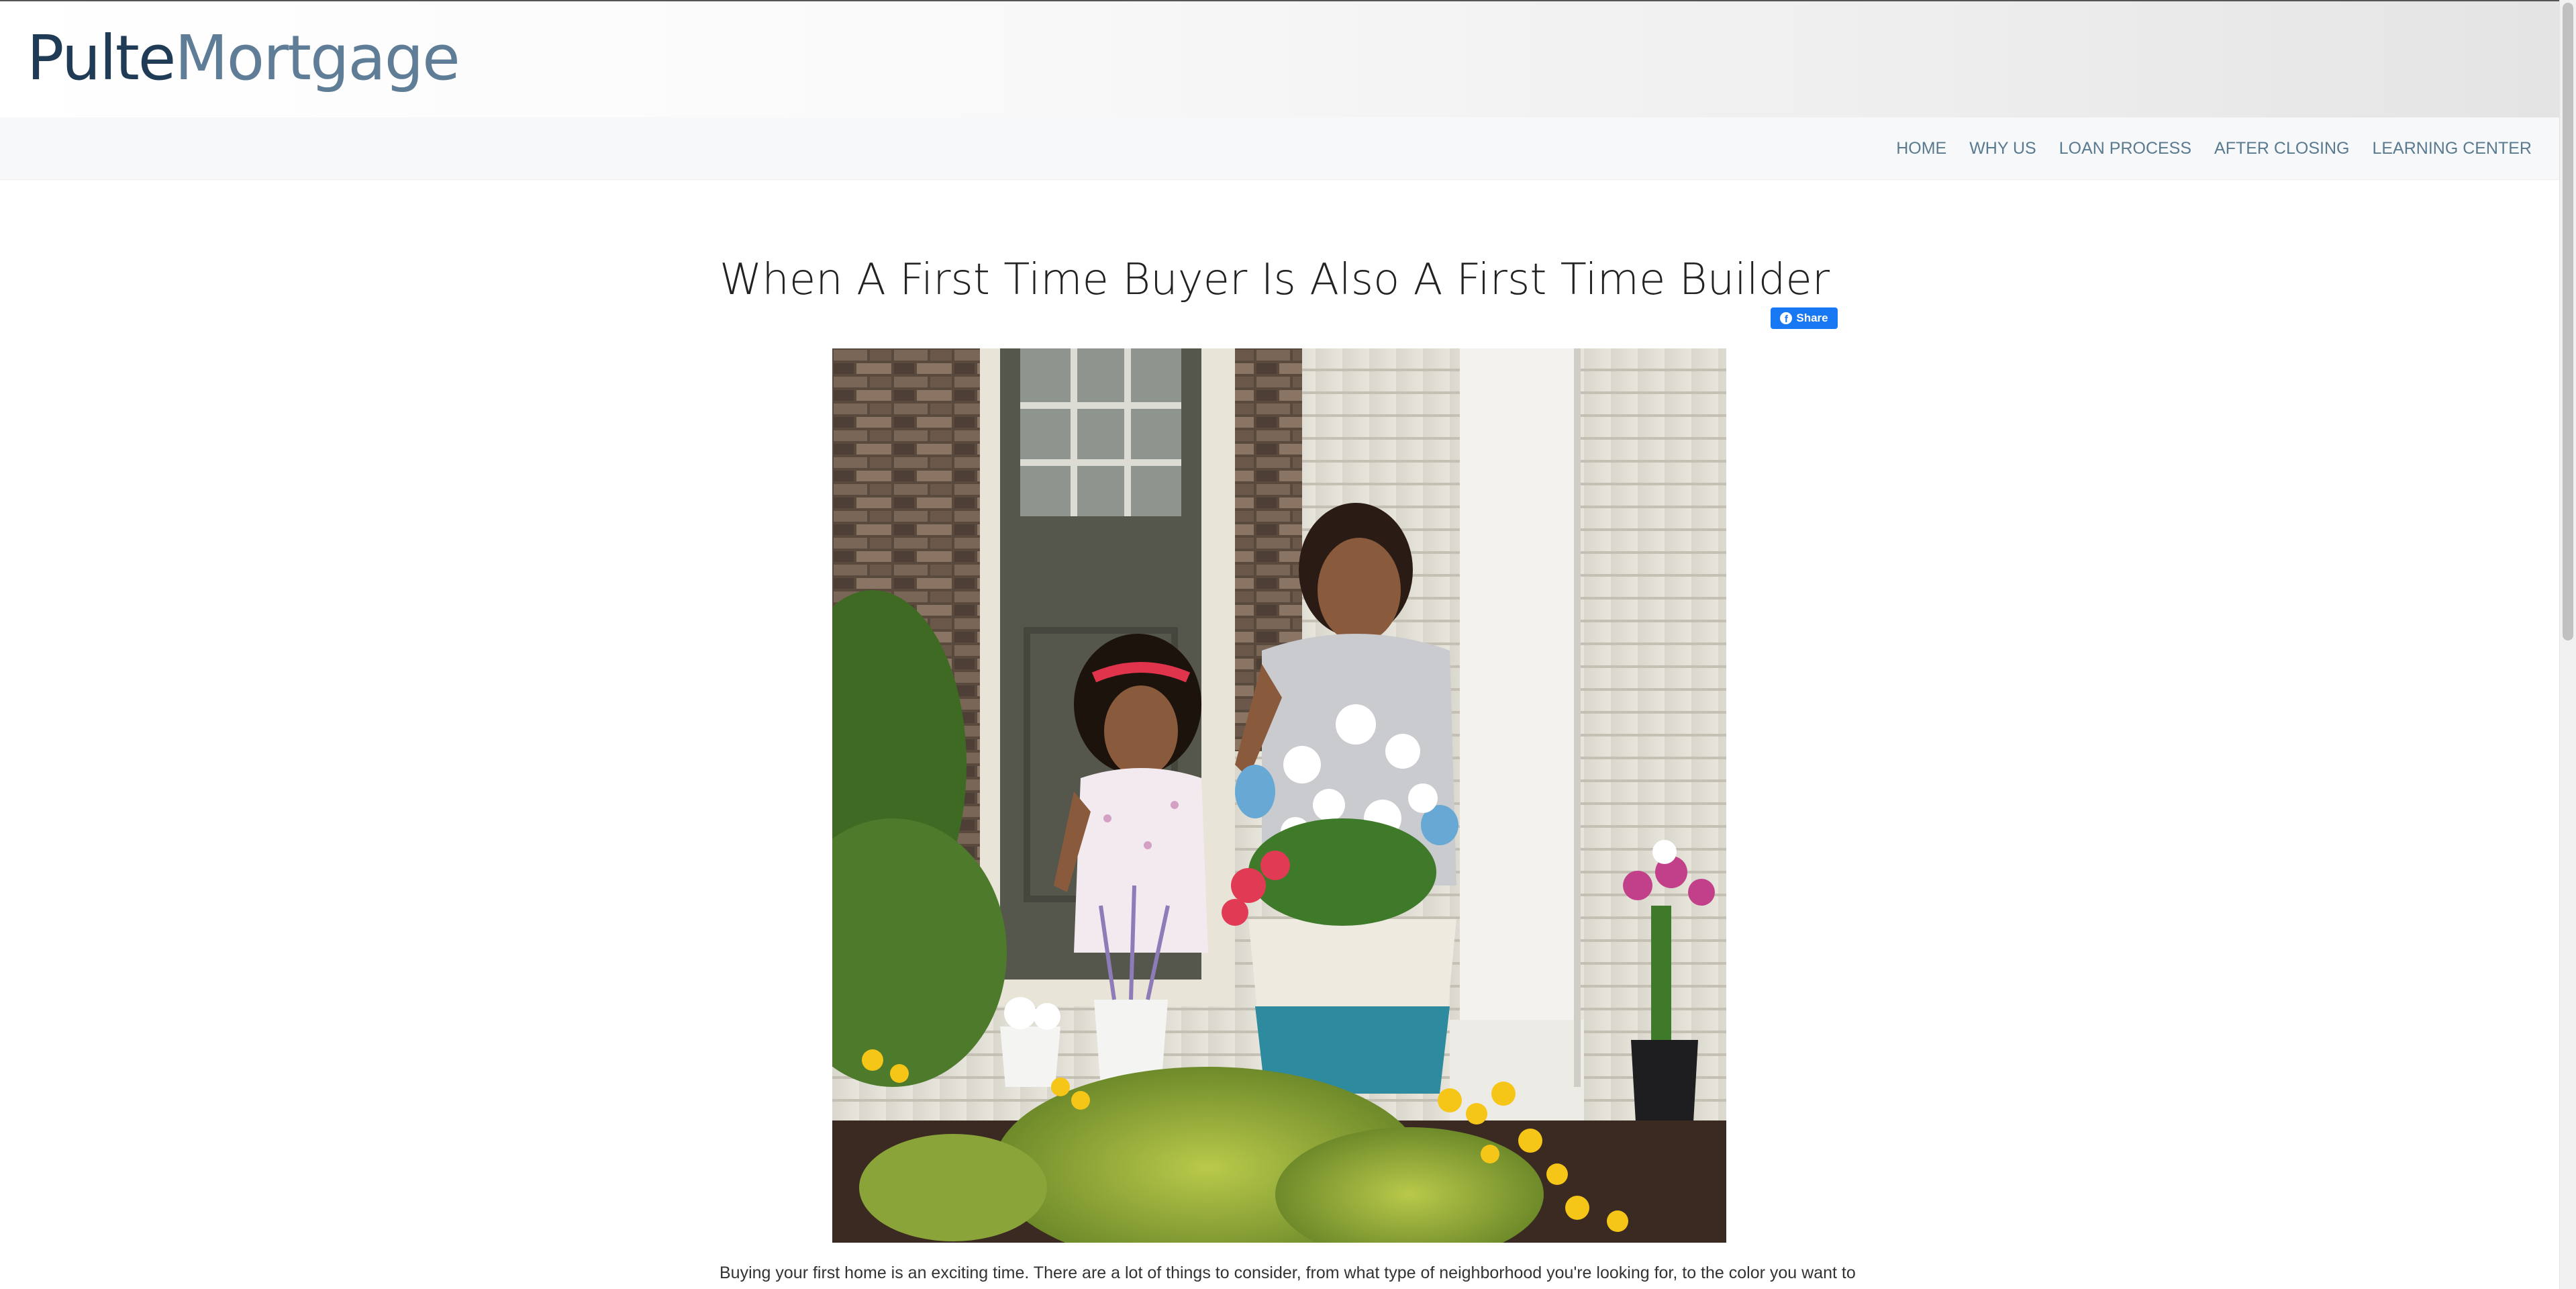 Image resolution: width=2576 pixels, height=1289 pixels. Describe the element at coordinates (2568, 321) in the screenshot. I see `scrollbar-thumb` at that location.